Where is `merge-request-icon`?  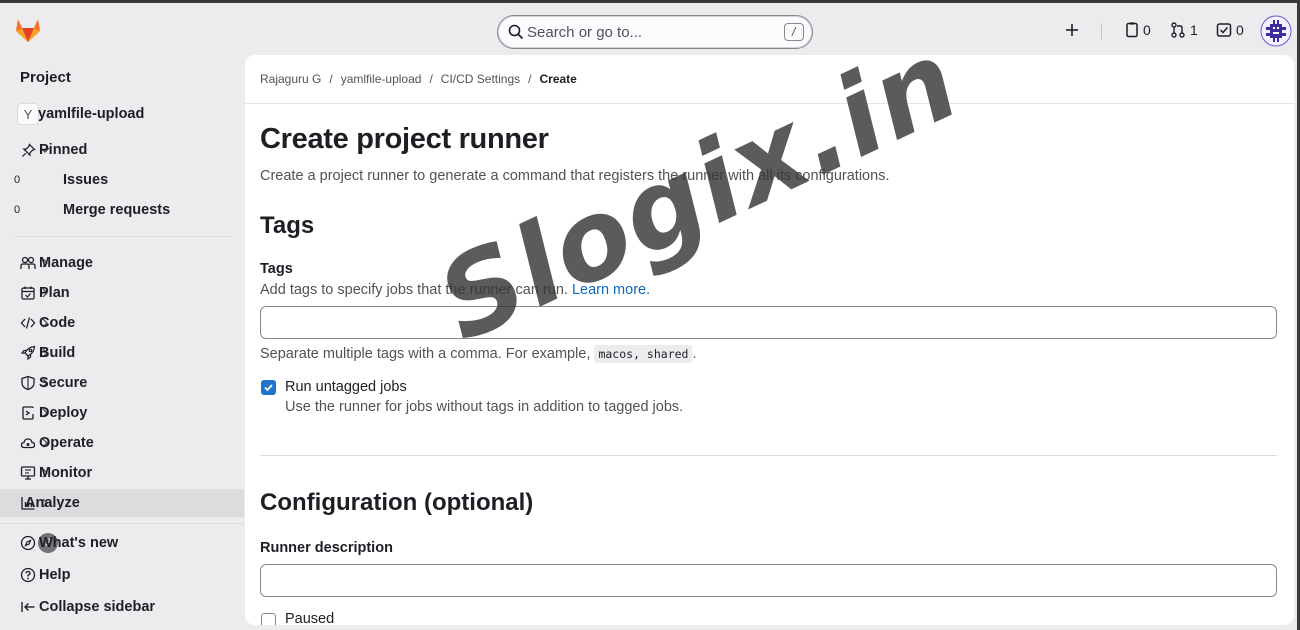
merge-request-icon is located at coordinates (1178, 30).